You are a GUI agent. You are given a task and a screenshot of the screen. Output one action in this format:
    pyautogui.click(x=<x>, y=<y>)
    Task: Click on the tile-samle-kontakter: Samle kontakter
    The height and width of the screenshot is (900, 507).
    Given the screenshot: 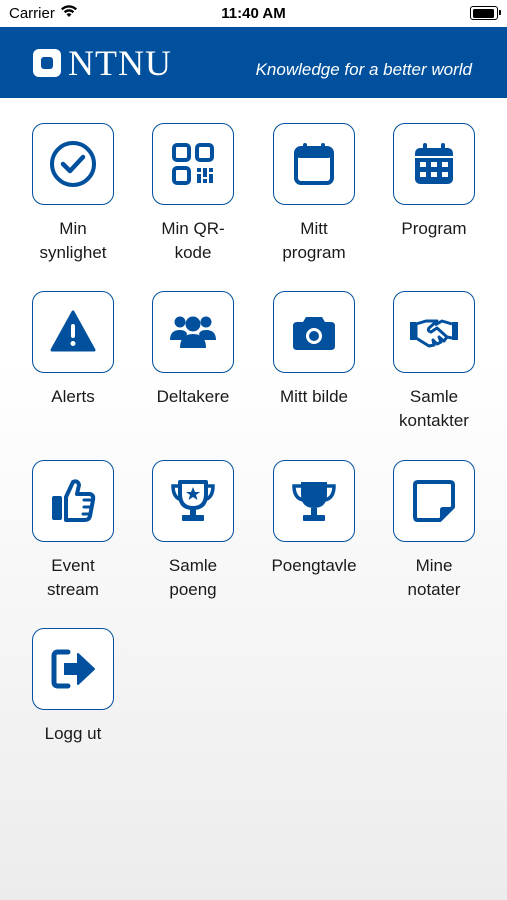 What is the action you would take?
    pyautogui.click(x=434, y=362)
    